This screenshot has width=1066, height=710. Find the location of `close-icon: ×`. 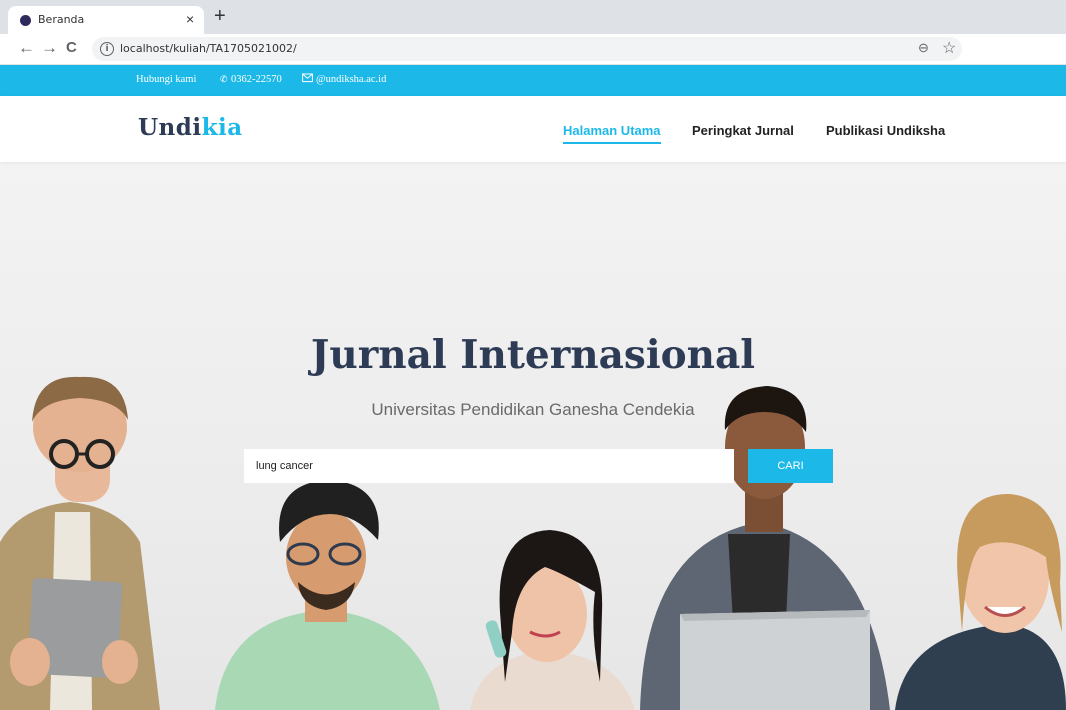

close-icon: × is located at coordinates (190, 19).